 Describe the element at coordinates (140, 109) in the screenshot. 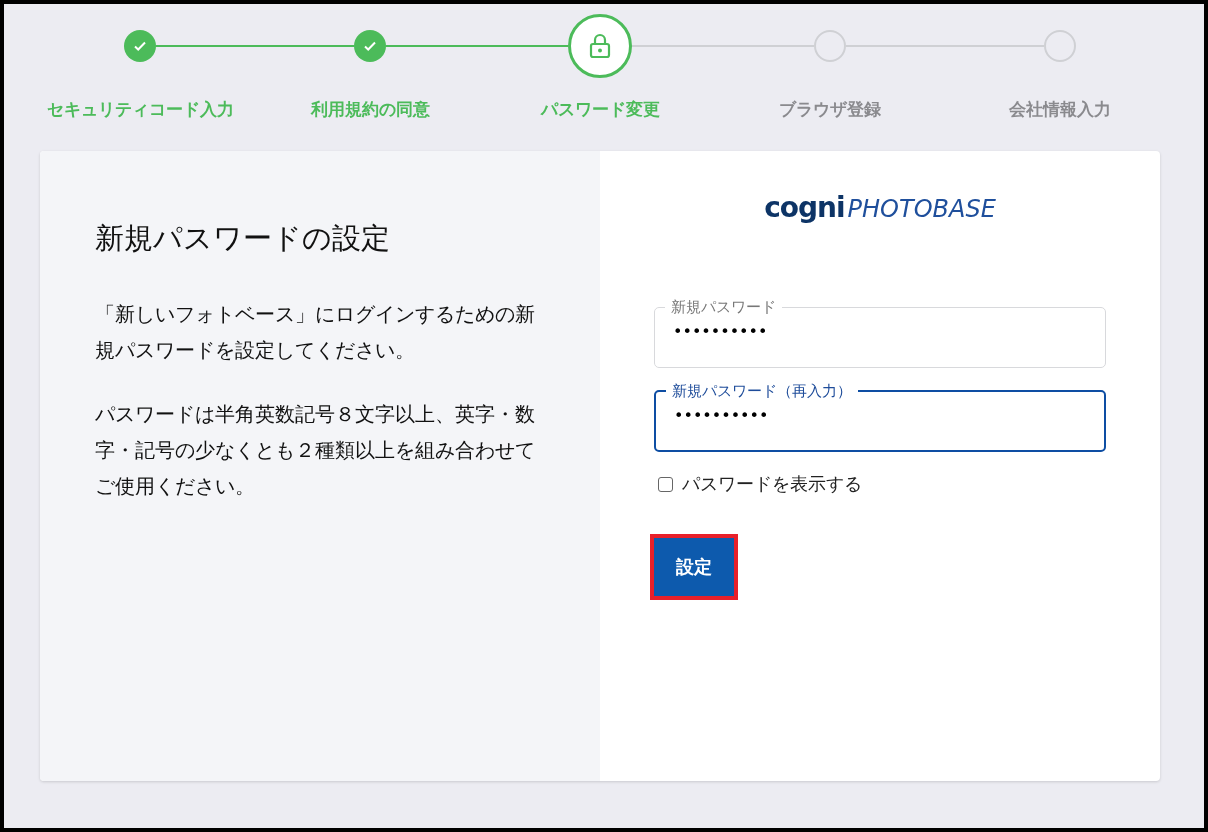

I see `step-label: セキュリティコード入力` at that location.